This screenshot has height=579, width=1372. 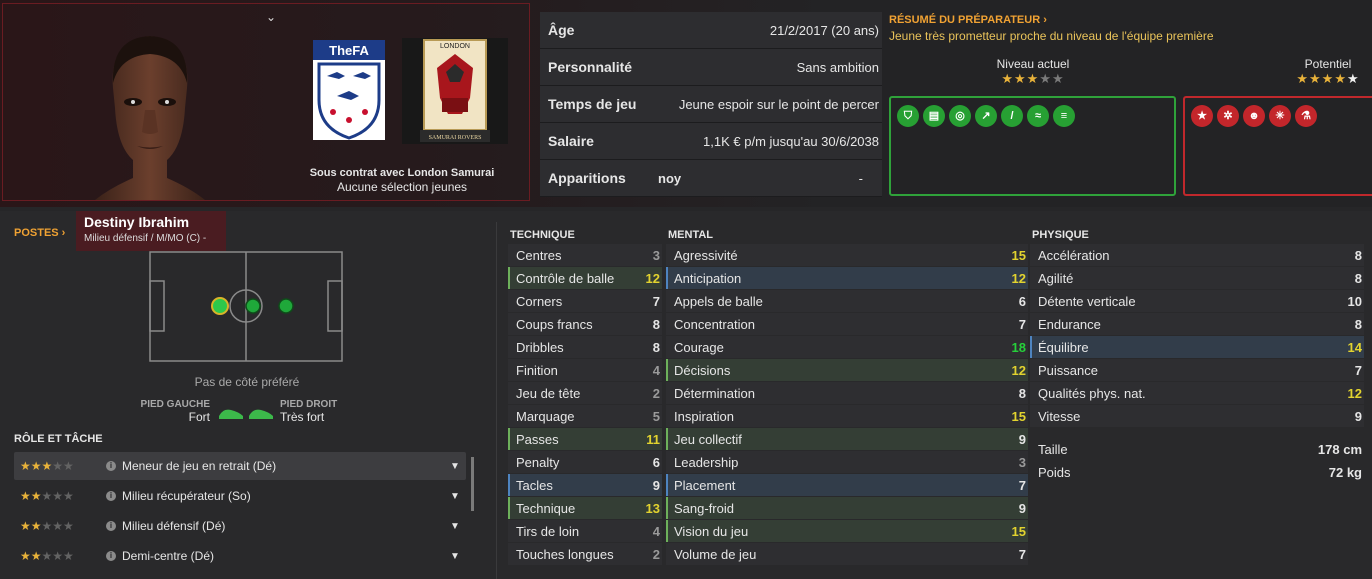 What do you see at coordinates (1280, 116) in the screenshot?
I see `burst-icon: ✳` at bounding box center [1280, 116].